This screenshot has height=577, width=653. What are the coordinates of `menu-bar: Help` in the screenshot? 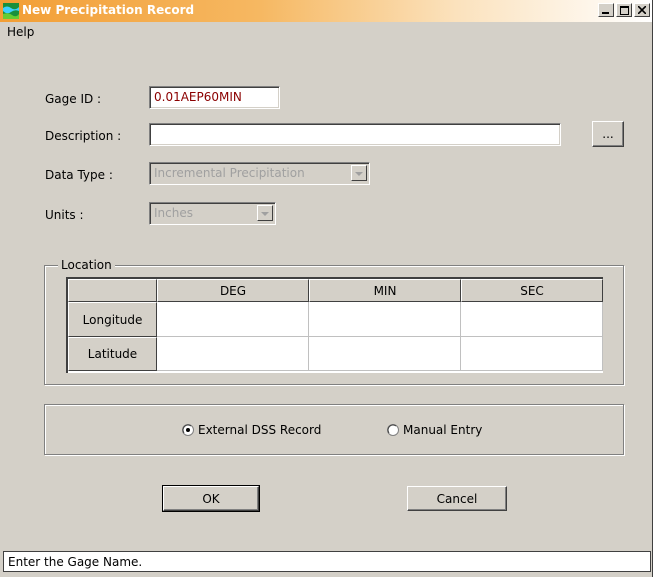 It's located at (326, 32).